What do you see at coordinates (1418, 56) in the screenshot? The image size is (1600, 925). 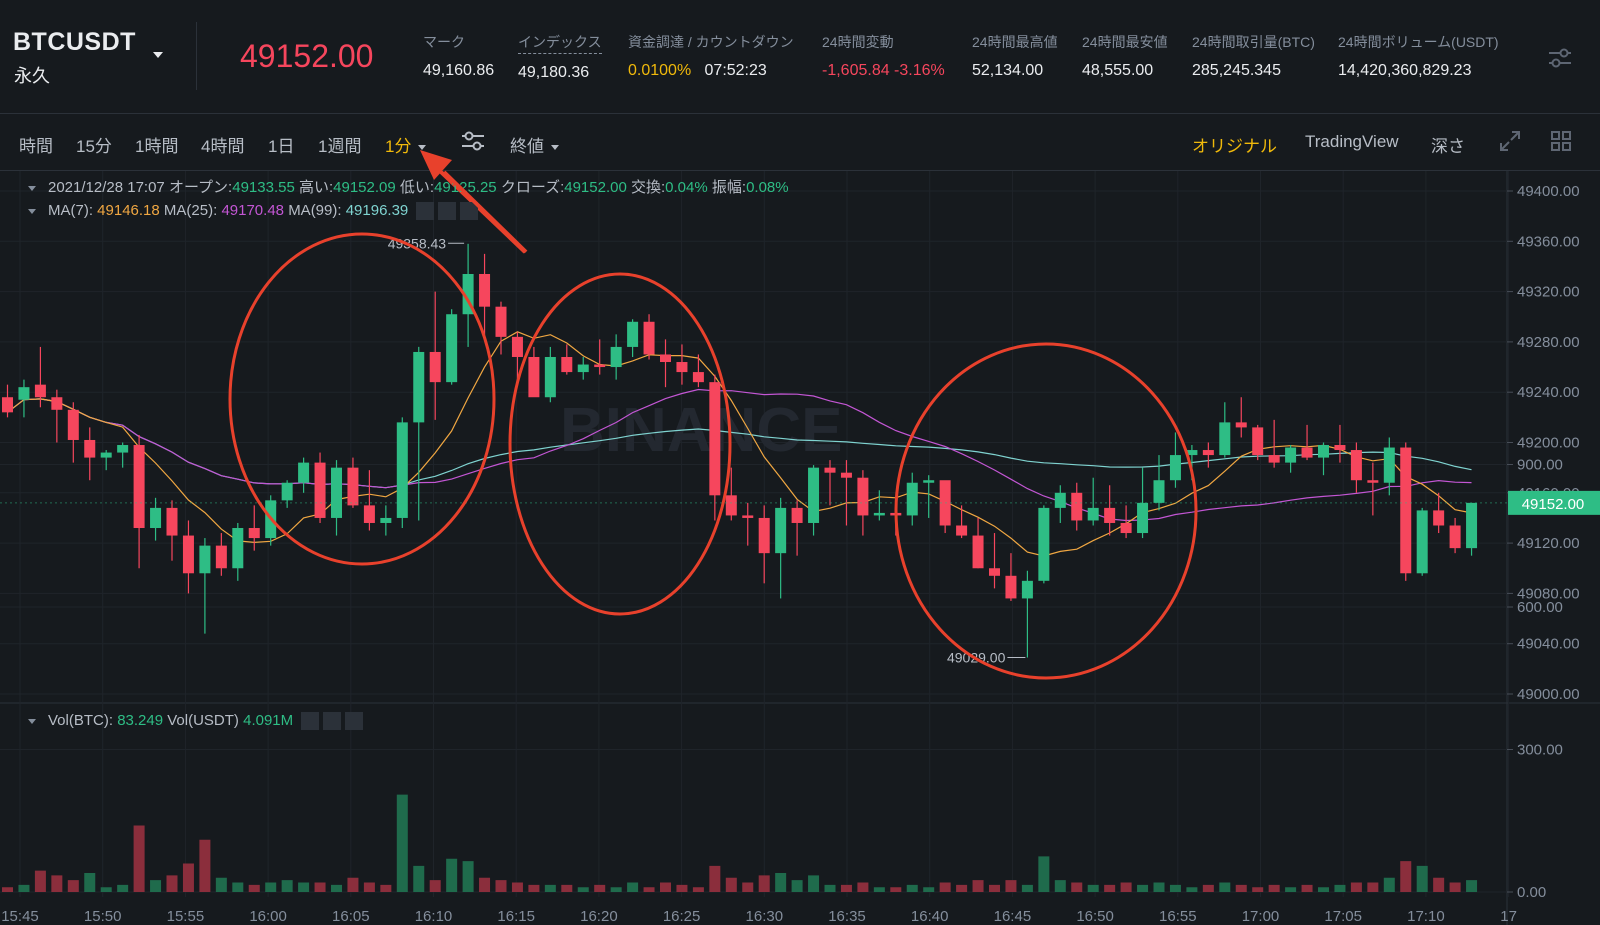 I see `stat-24h-volume-usdt: 24時間ボリューム(USDT) 14,420,360,829.23` at bounding box center [1418, 56].